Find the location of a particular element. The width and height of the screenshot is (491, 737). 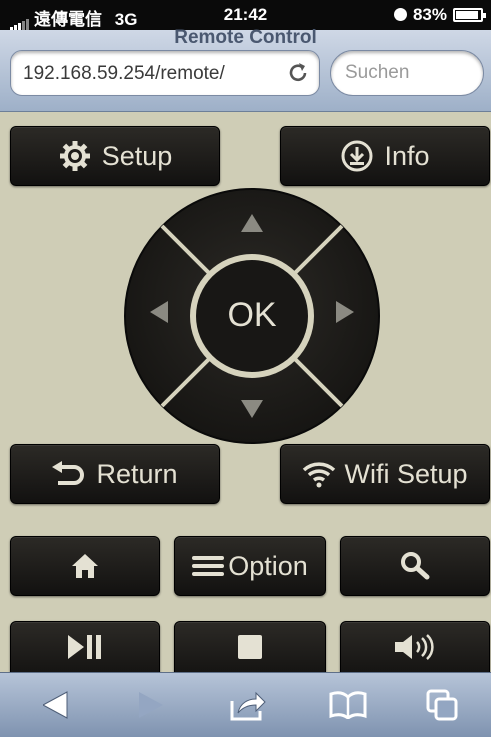

wifi-setup-button: Wifi Setup is located at coordinates (385, 474).